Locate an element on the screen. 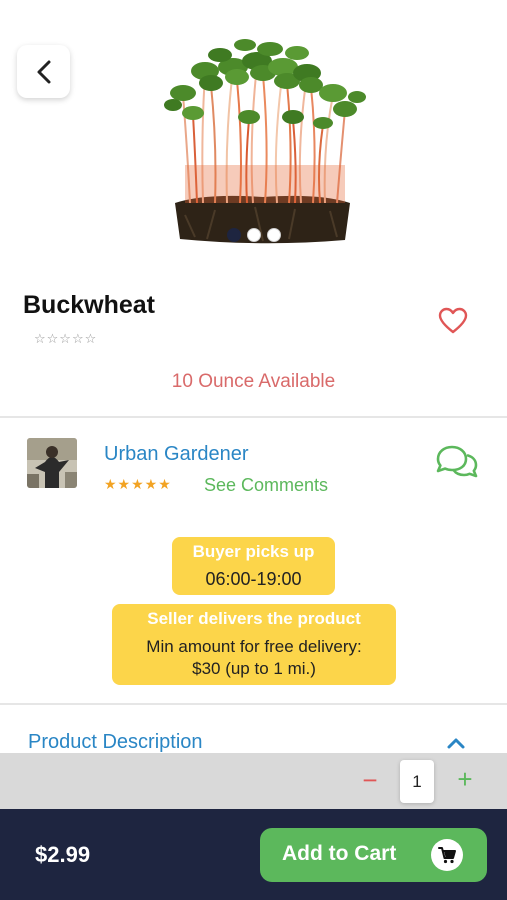 This screenshot has height=900, width=507. carousel-indicator is located at coordinates (253, 235).